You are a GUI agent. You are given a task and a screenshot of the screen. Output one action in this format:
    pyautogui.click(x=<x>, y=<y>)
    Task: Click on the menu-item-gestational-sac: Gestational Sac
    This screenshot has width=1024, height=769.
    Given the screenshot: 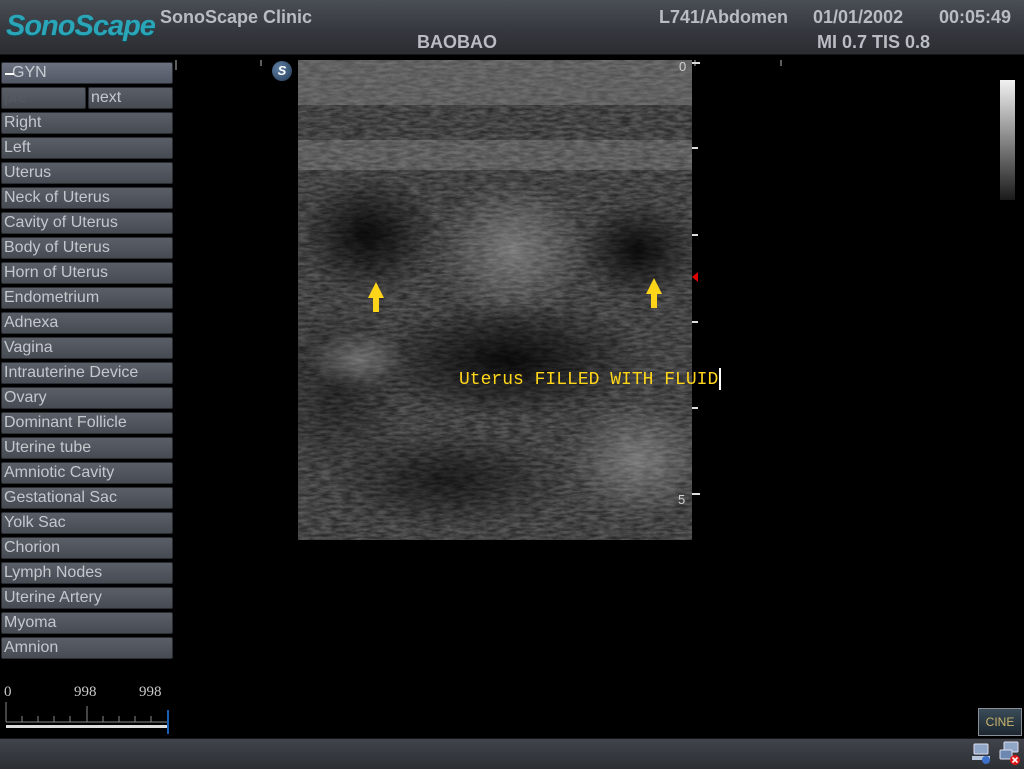 What is the action you would take?
    pyautogui.click(x=87, y=498)
    